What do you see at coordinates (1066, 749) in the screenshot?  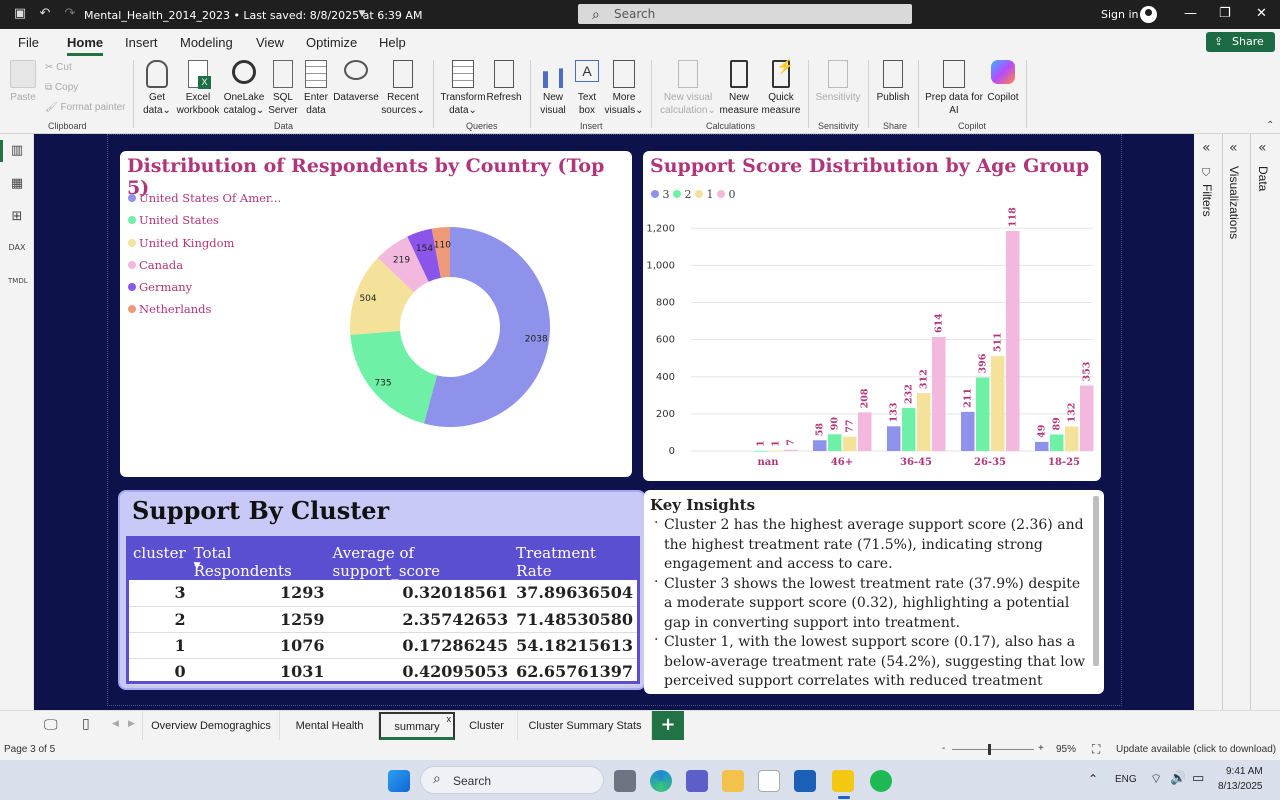 I see `zoom-level: 95%` at bounding box center [1066, 749].